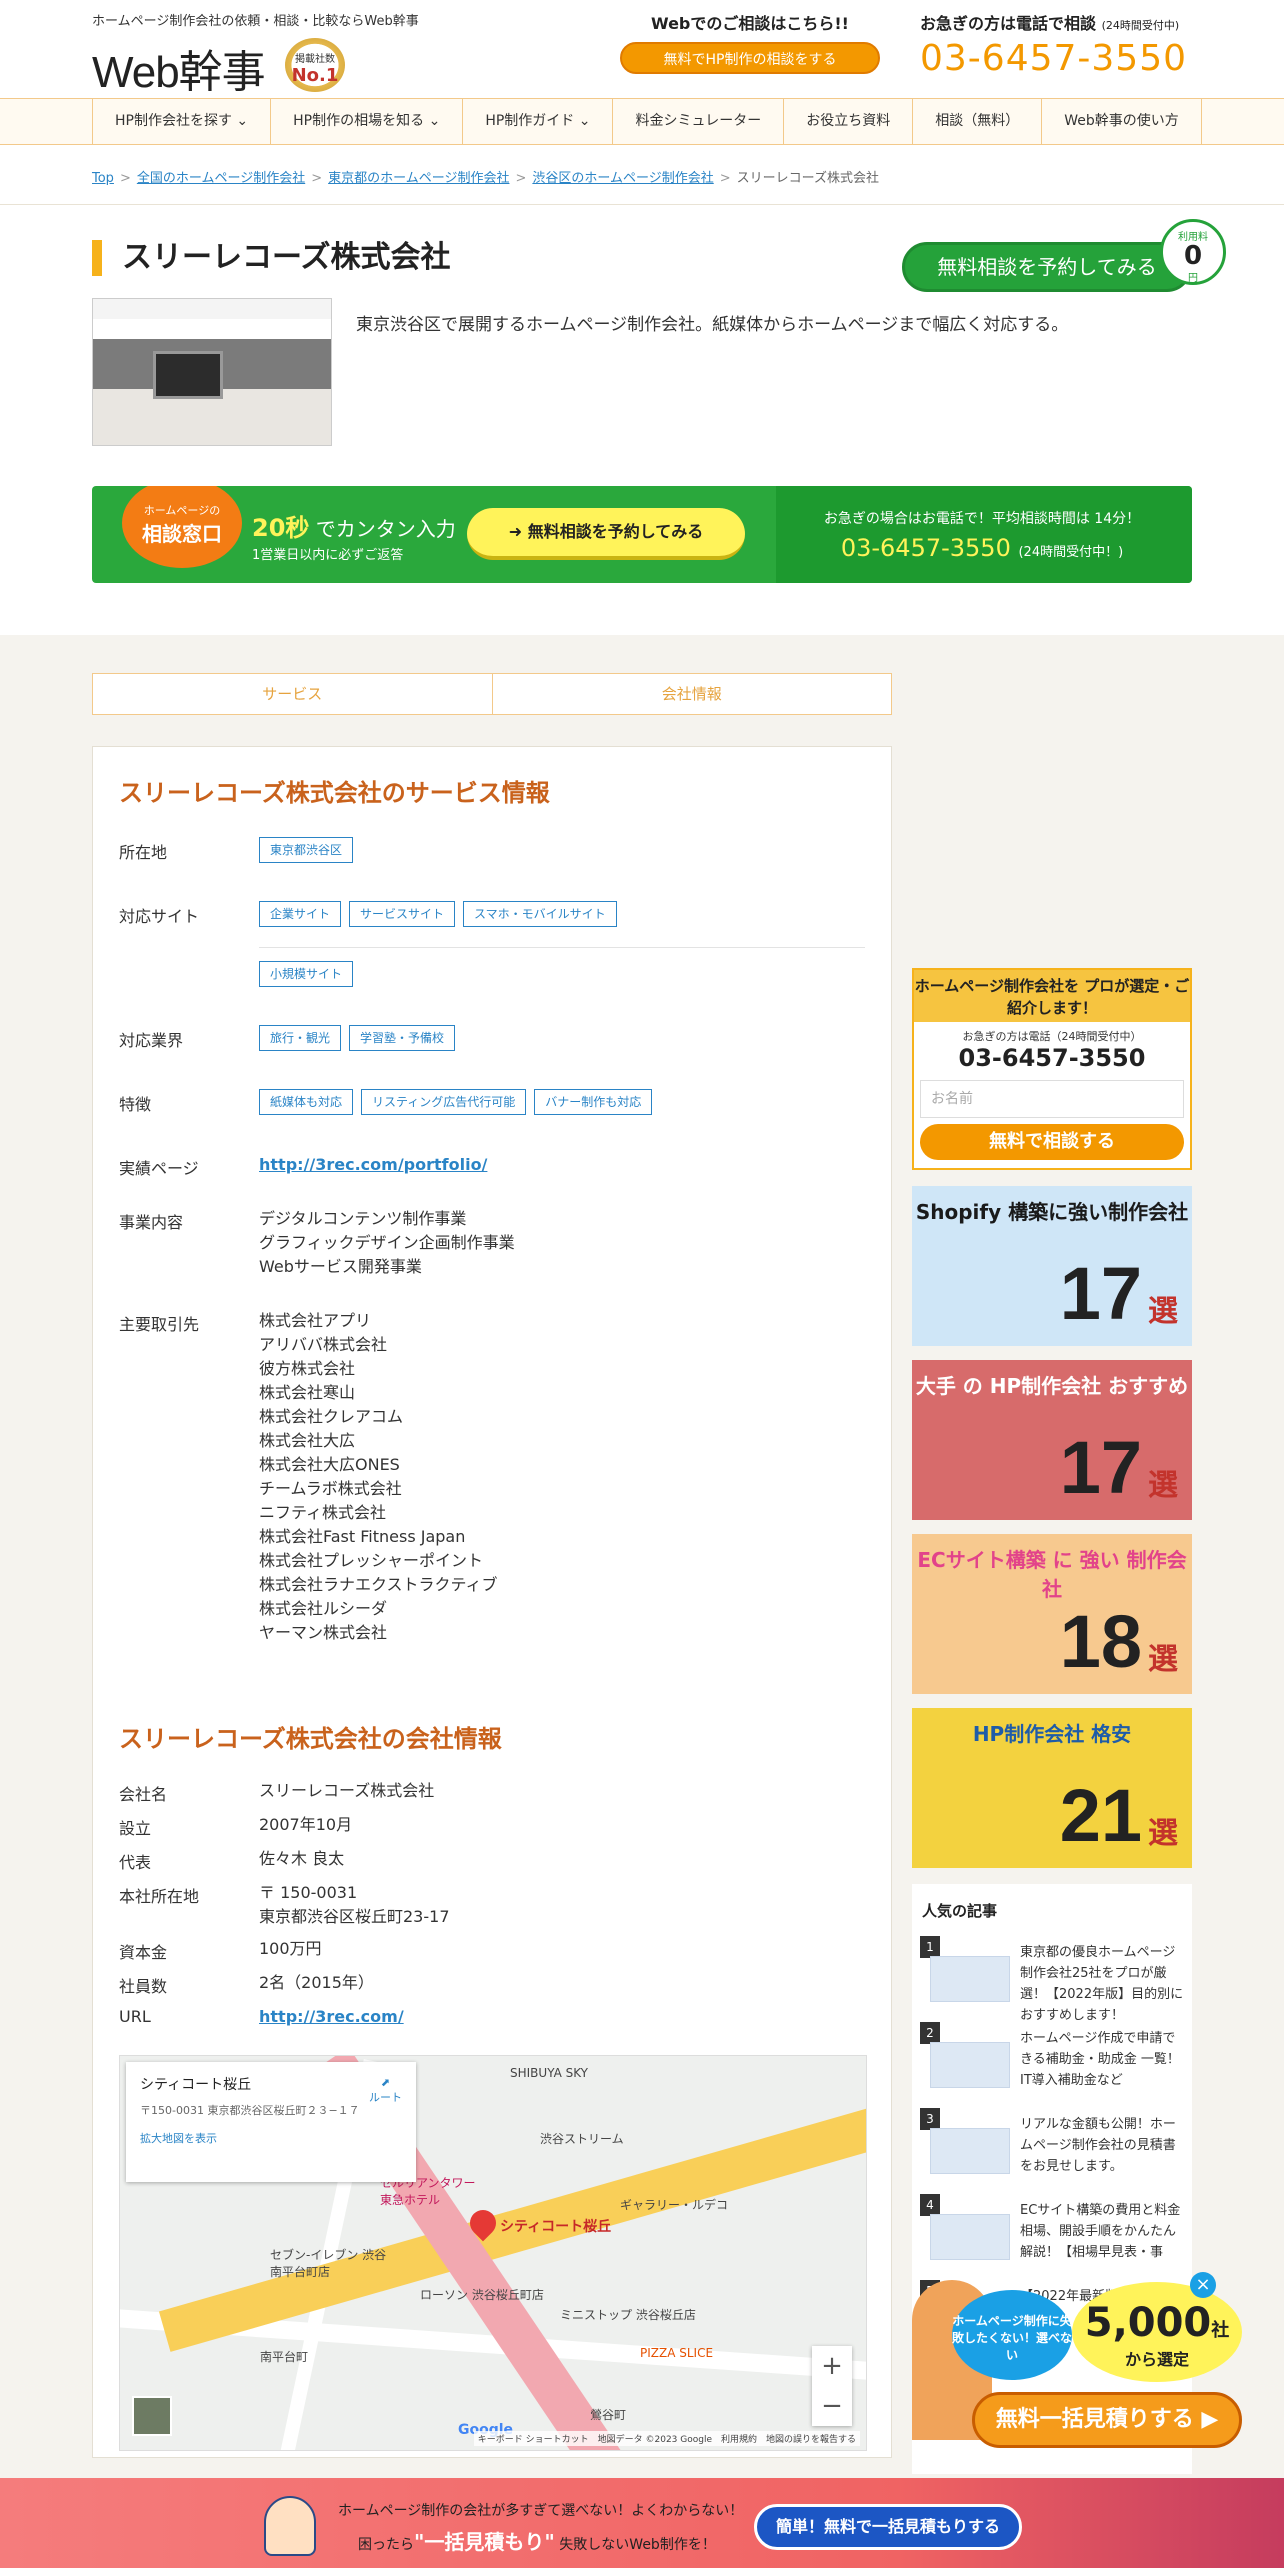  I want to click on site-logo: Web幹事, so click(179, 68).